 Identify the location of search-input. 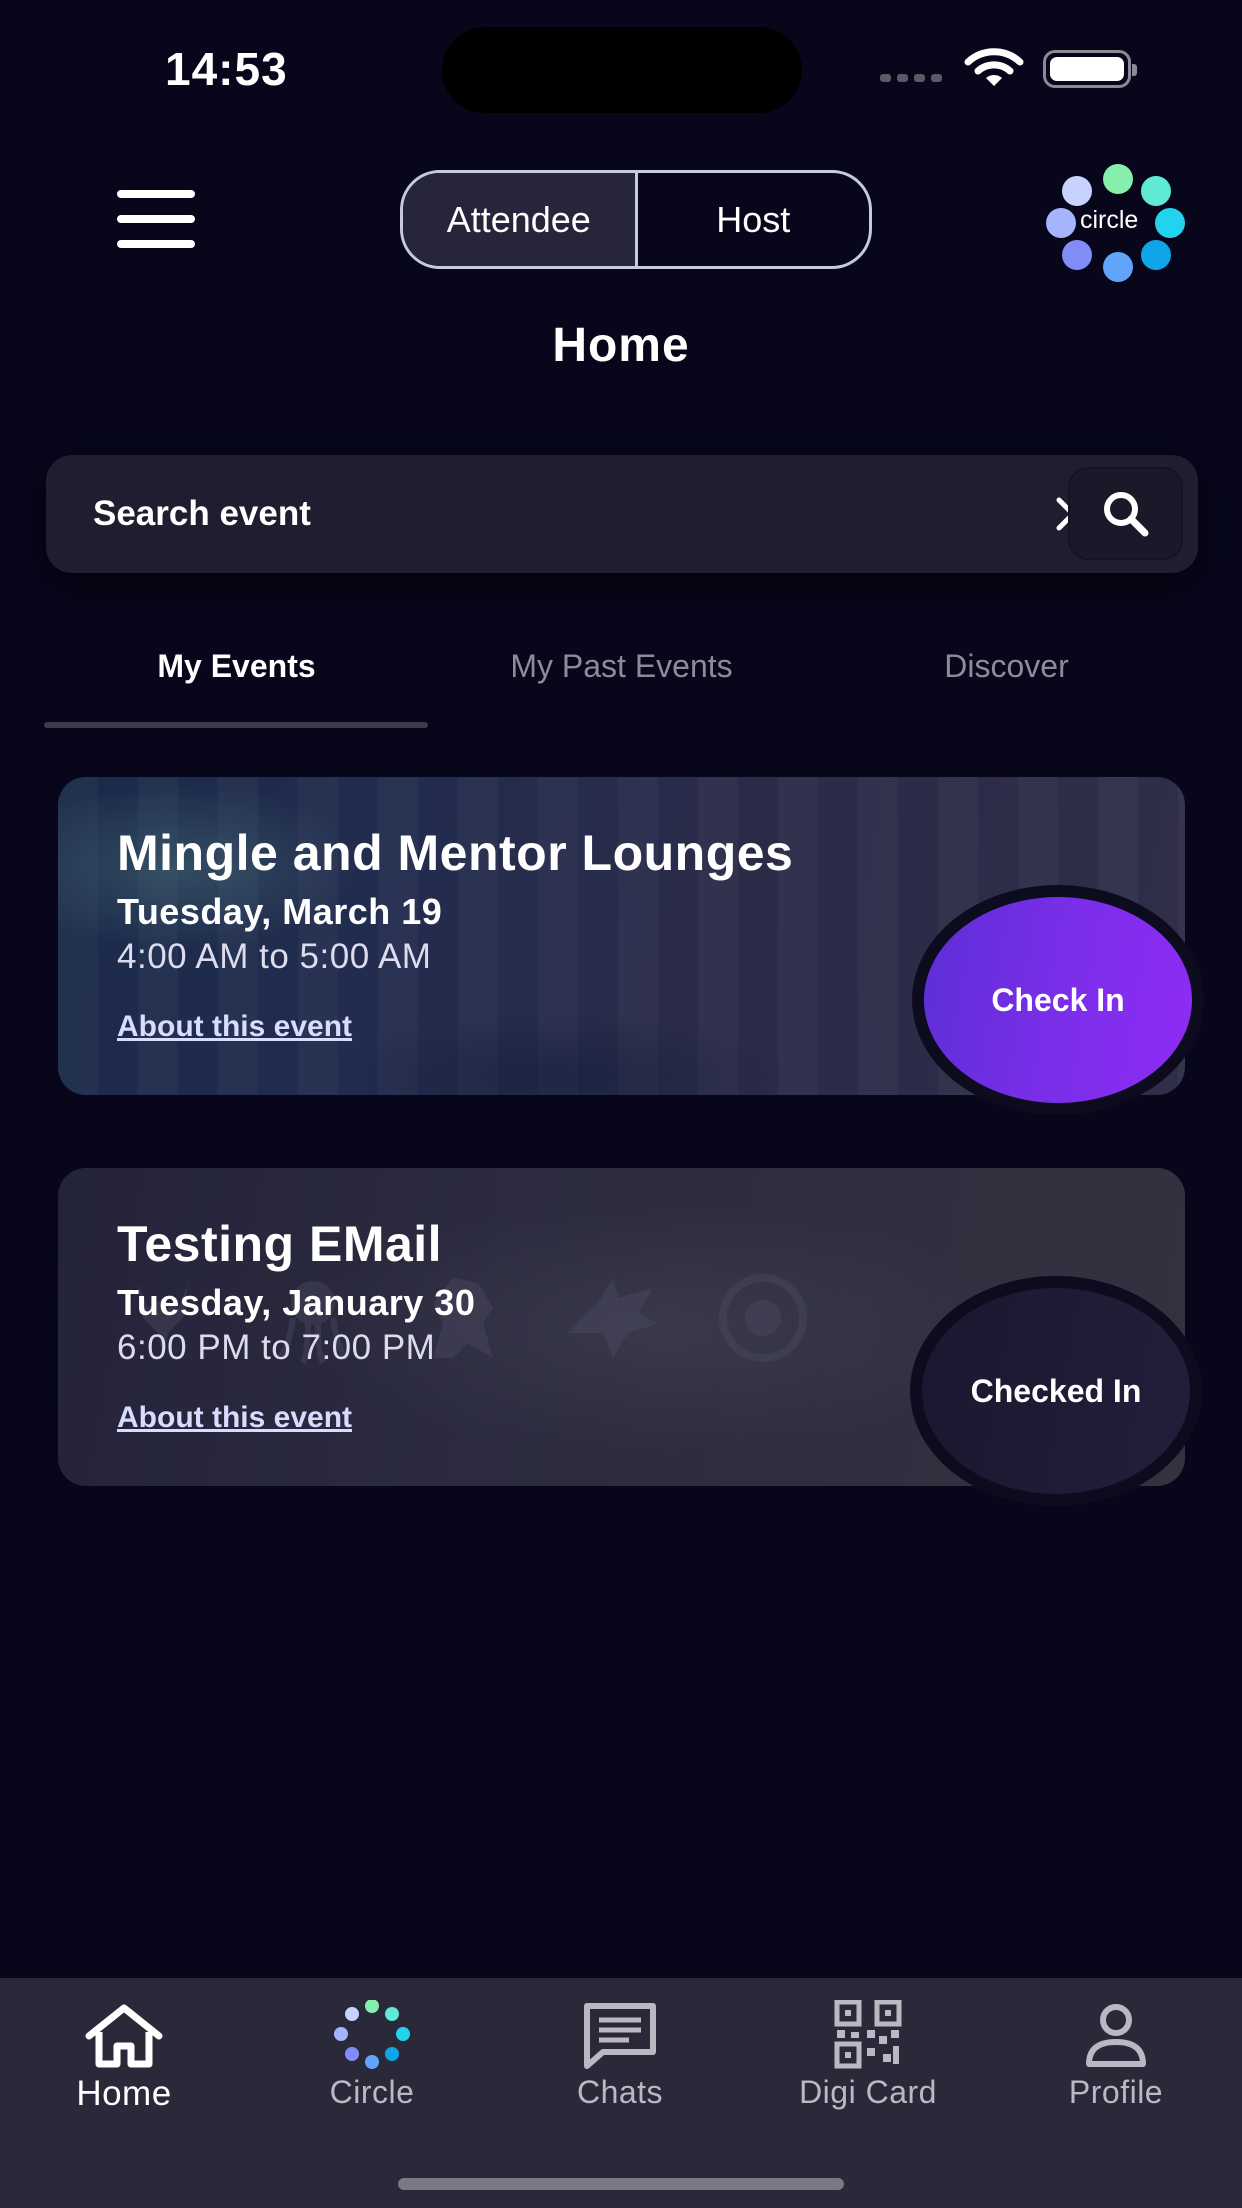
(543, 514).